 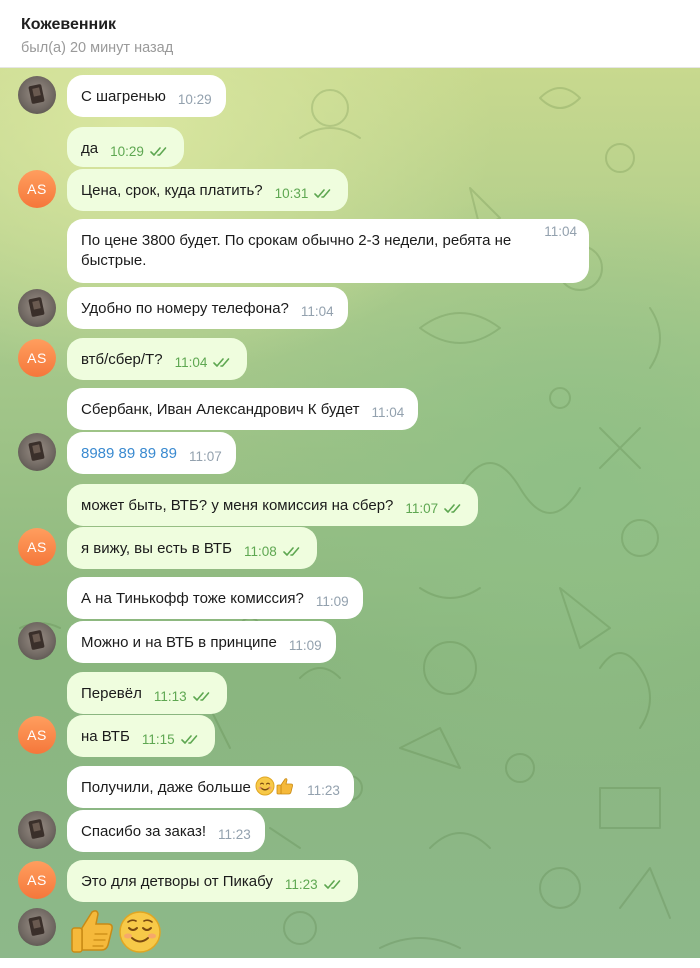 What do you see at coordinates (68, 25) in the screenshot?
I see `contact-name: Кожевенник` at bounding box center [68, 25].